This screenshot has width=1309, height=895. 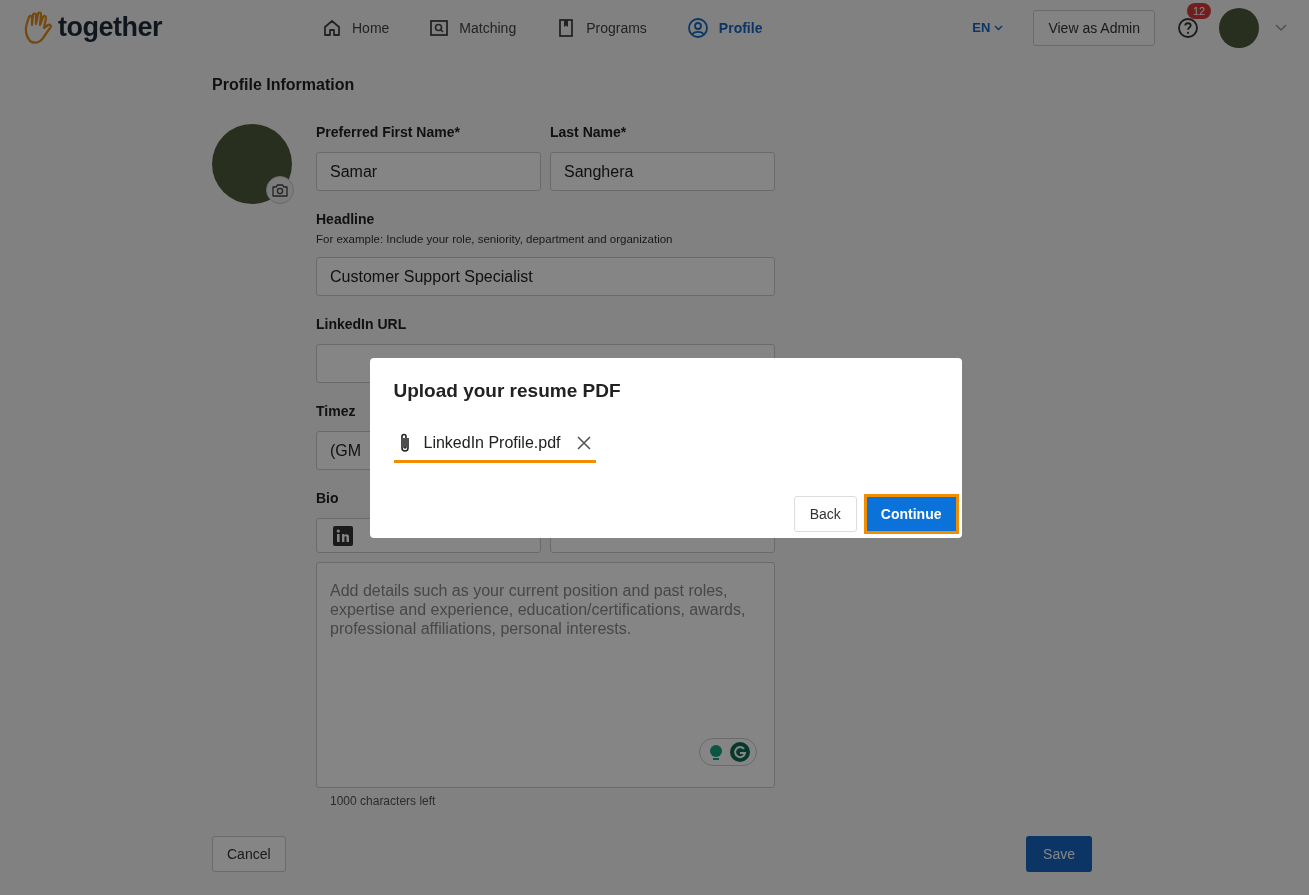 I want to click on writing-assistant-widget, so click(x=728, y=752).